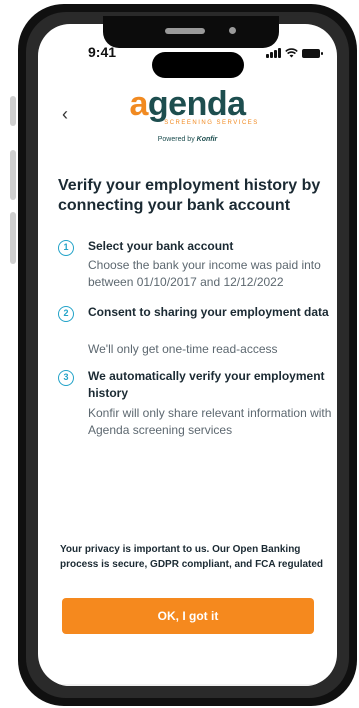 The height and width of the screenshot is (708, 359). What do you see at coordinates (188, 616) in the screenshot?
I see `ok-got-it-button: OK, I got it` at bounding box center [188, 616].